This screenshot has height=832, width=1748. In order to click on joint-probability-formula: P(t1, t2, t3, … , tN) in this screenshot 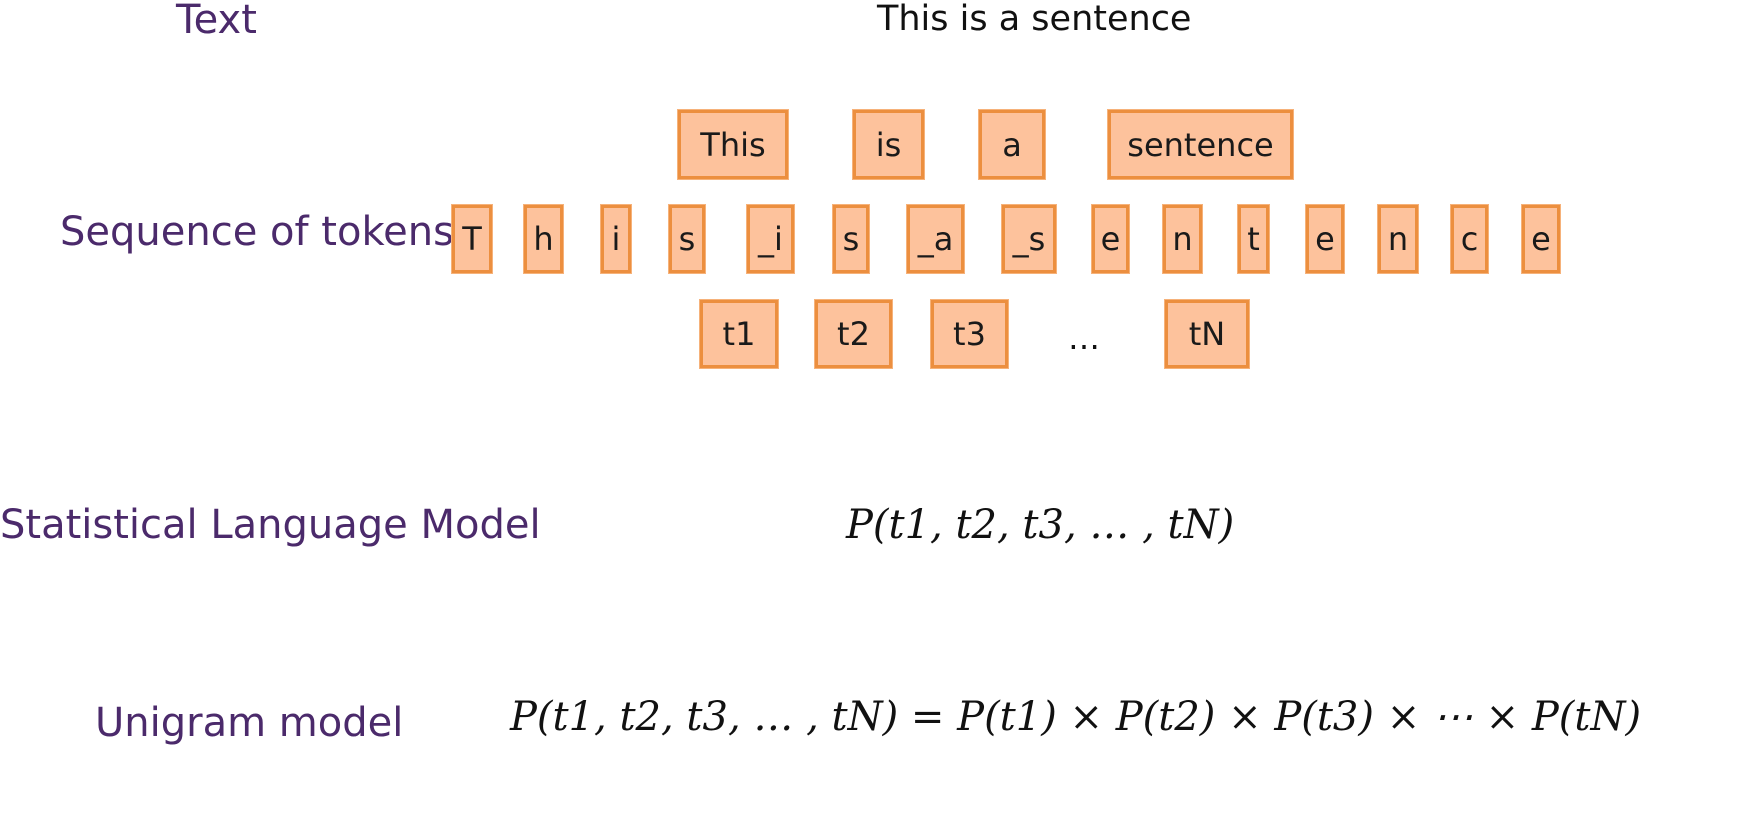, I will do `click(1040, 525)`.